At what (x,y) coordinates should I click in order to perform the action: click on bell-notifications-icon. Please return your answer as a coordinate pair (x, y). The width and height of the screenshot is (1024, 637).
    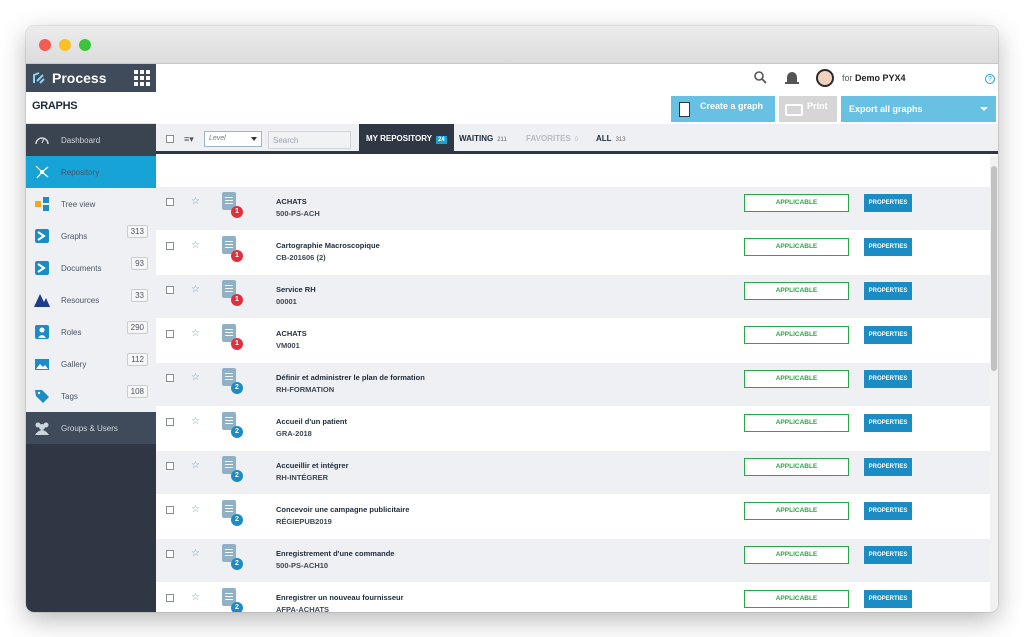
    Looking at the image, I should click on (792, 78).